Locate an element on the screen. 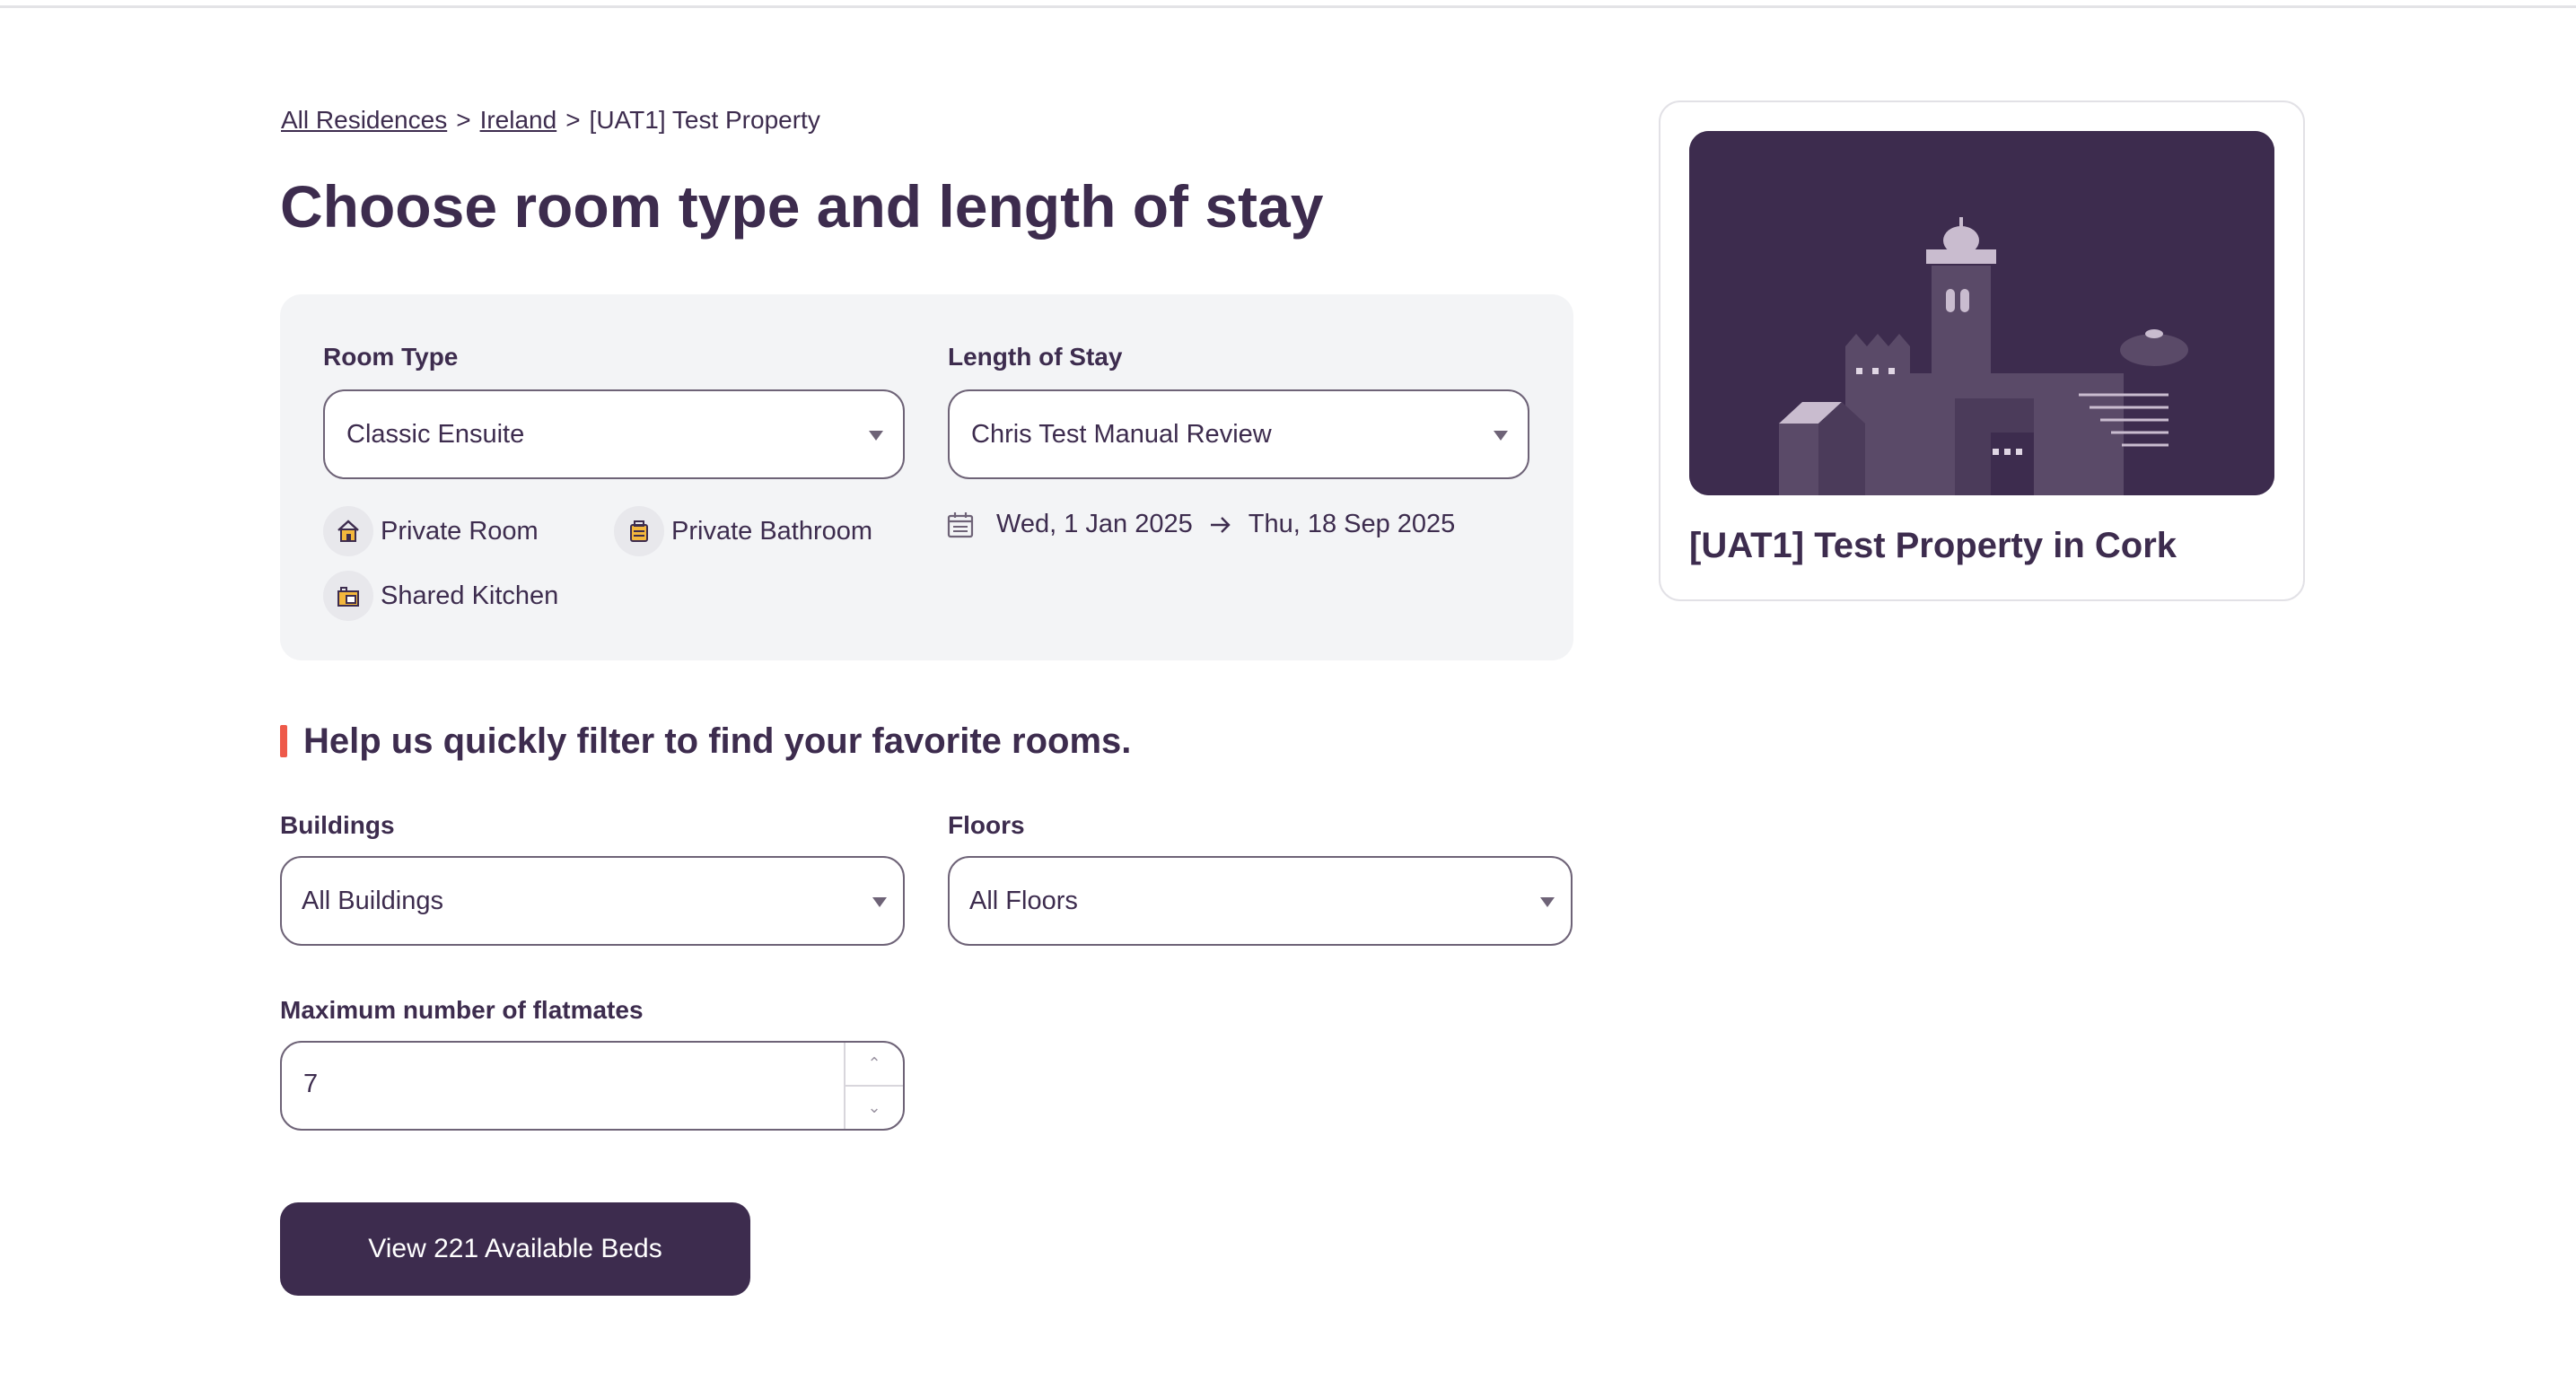 The height and width of the screenshot is (1398, 2576). room-type-select: Classic Ensuite is located at coordinates (614, 434).